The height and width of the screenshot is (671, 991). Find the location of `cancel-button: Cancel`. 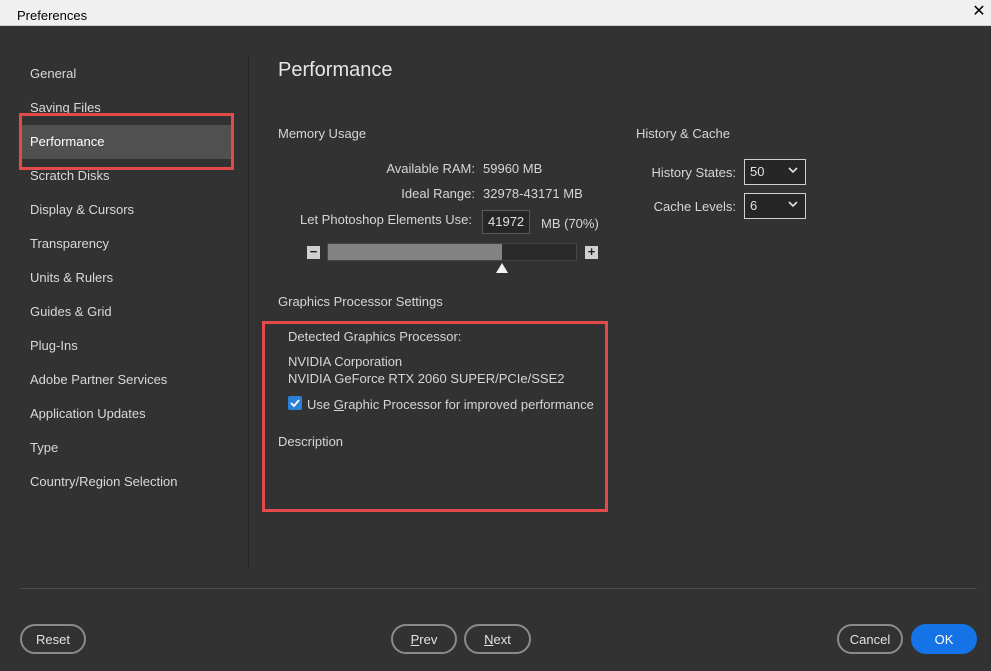

cancel-button: Cancel is located at coordinates (870, 639).